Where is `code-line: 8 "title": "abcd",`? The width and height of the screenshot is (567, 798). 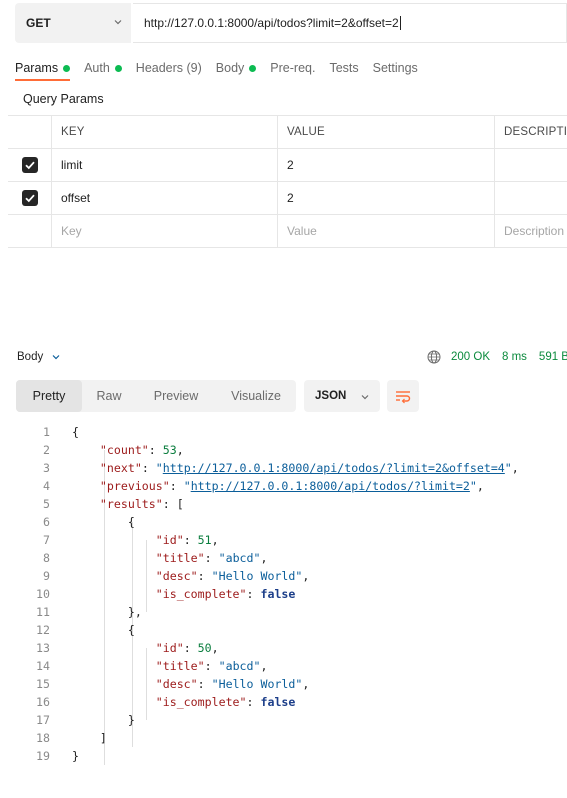 code-line: 8 "title": "abcd", is located at coordinates (283, 558).